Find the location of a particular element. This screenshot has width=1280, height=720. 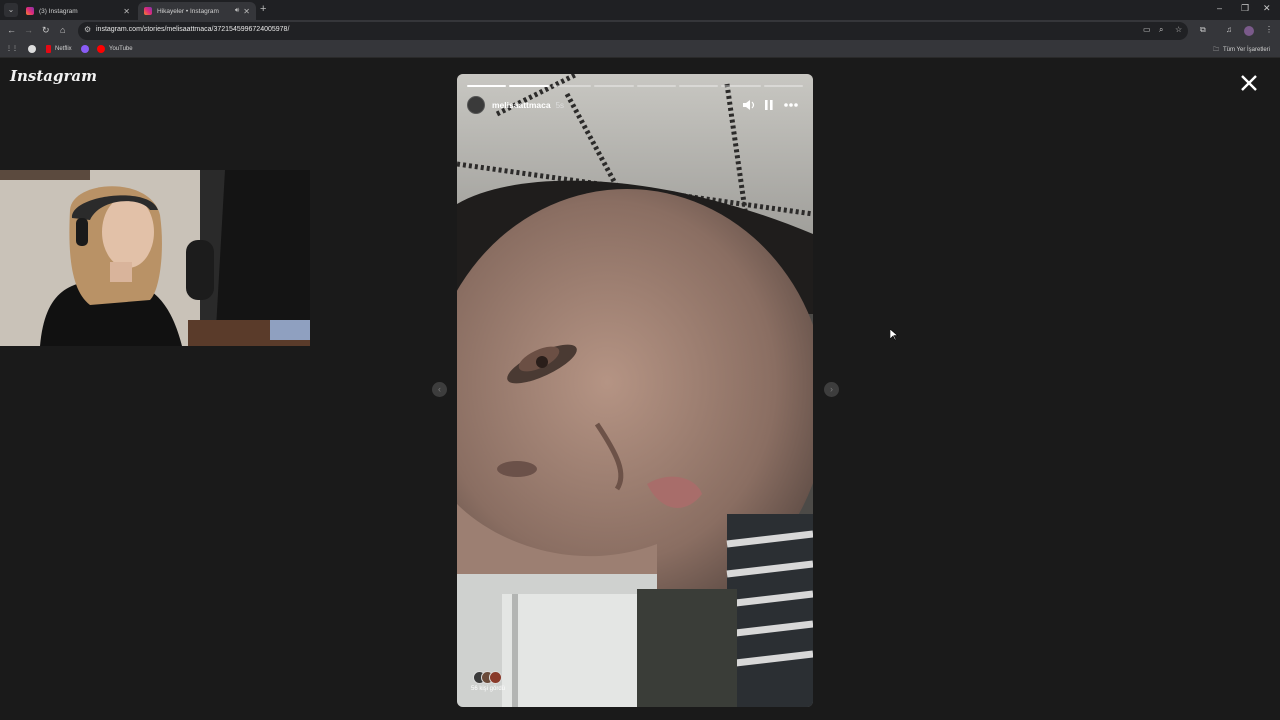

site-info-icon: ⚙ is located at coordinates (87, 29).